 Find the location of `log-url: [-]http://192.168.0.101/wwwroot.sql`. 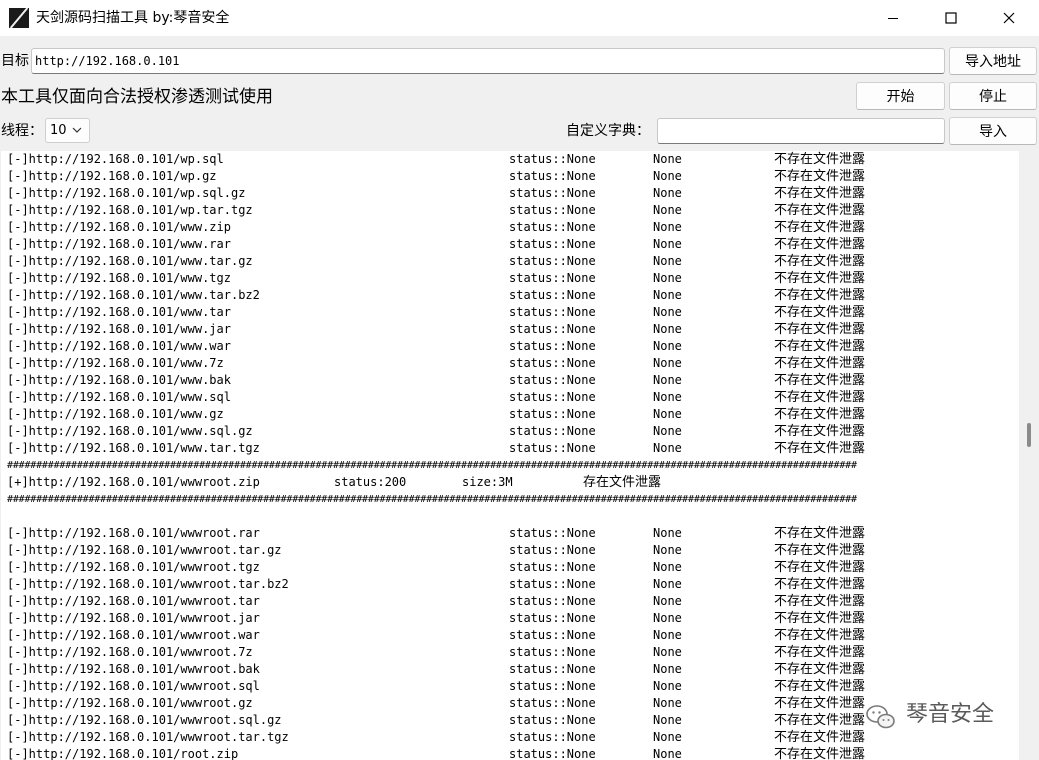

log-url: [-]http://192.168.0.101/wwwroot.sql is located at coordinates (133, 686).